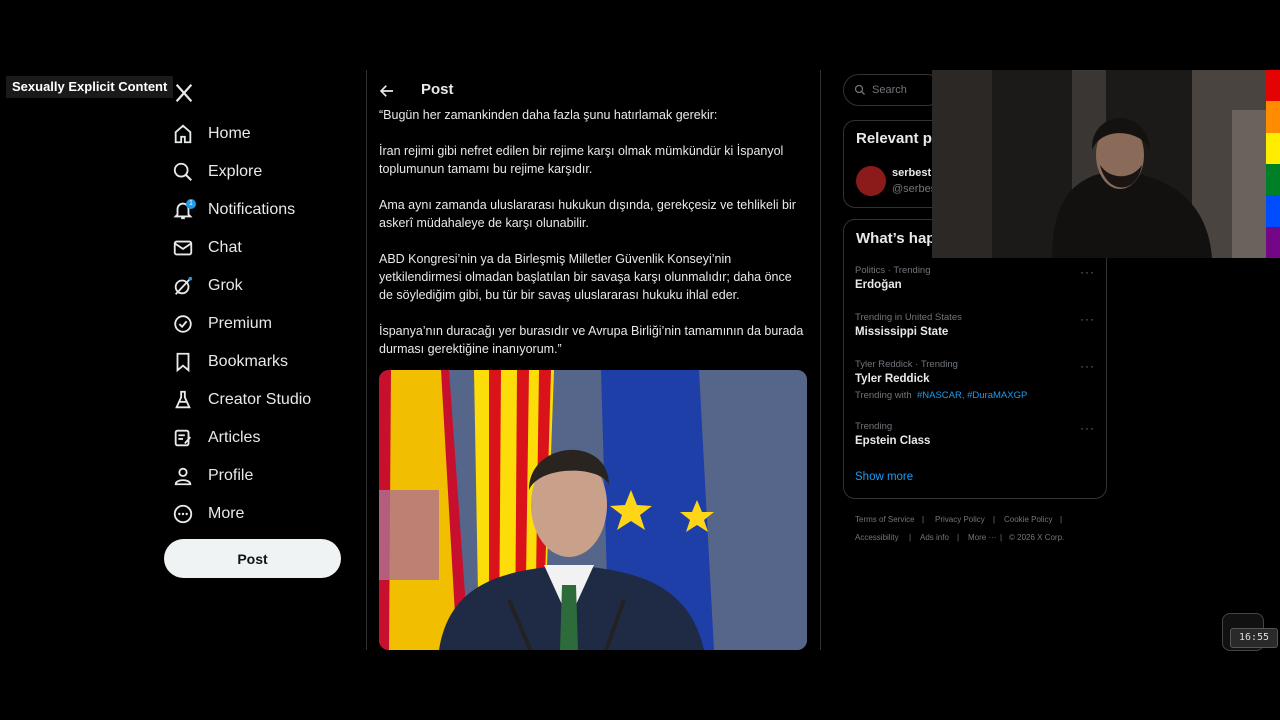 The height and width of the screenshot is (720, 1280). Describe the element at coordinates (183, 324) in the screenshot. I see `verified-icon` at that location.